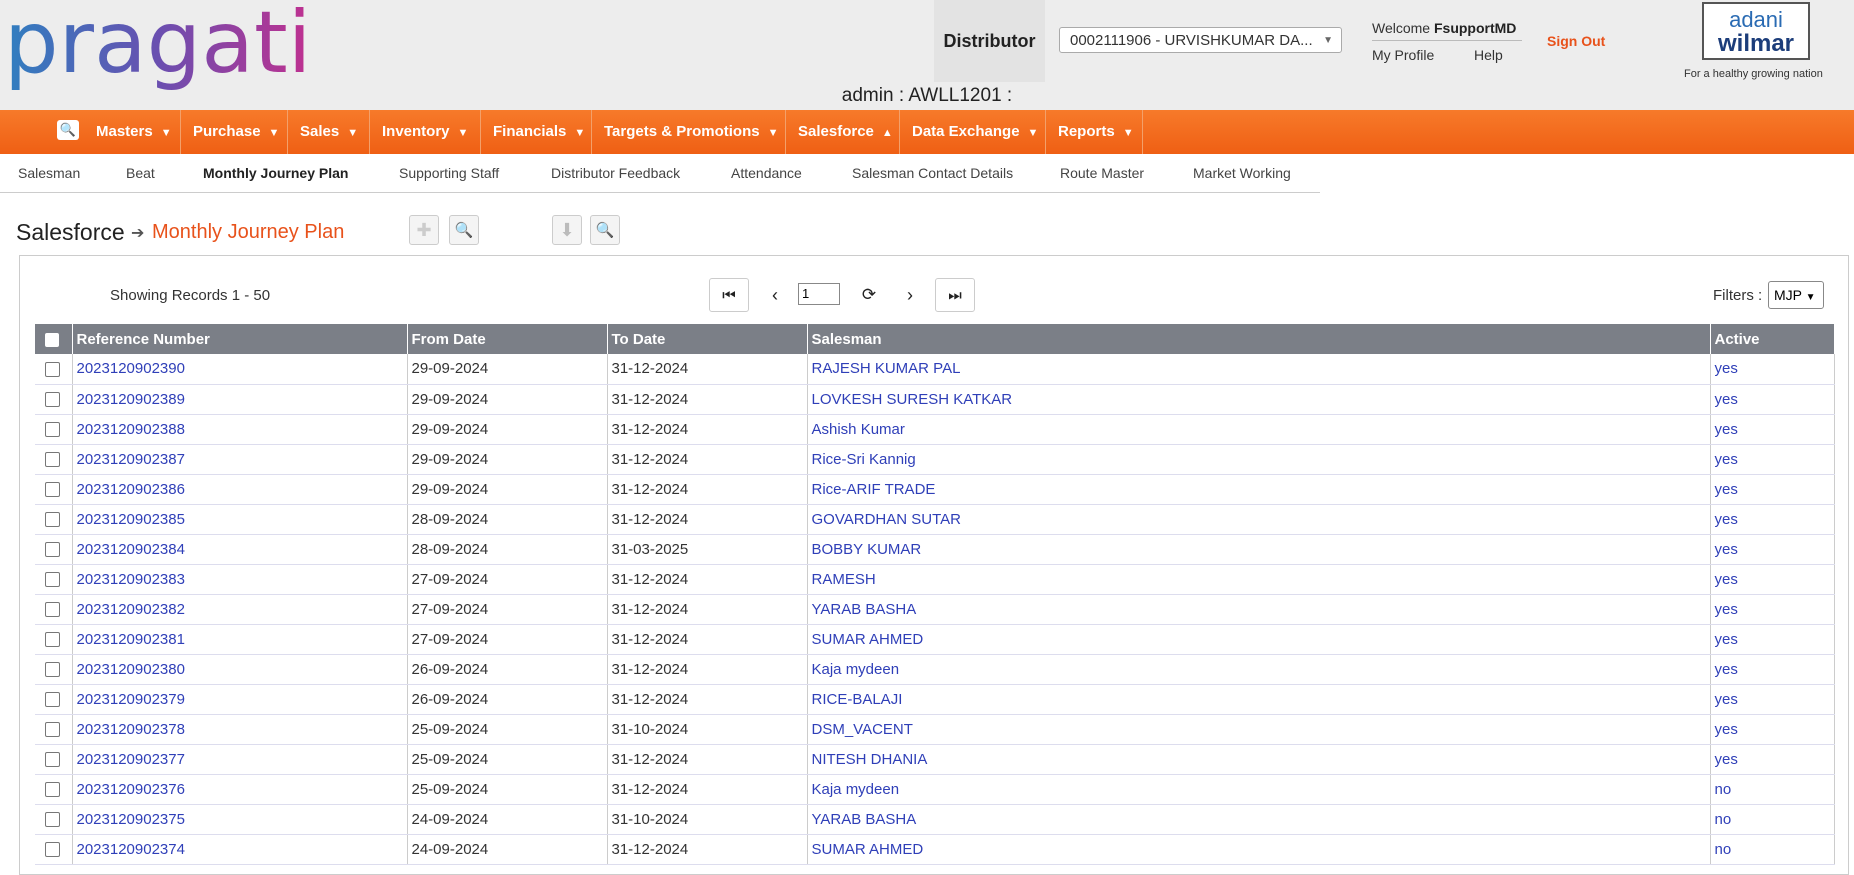  Describe the element at coordinates (240, 339) in the screenshot. I see `col-reference-number: Reference Number` at that location.